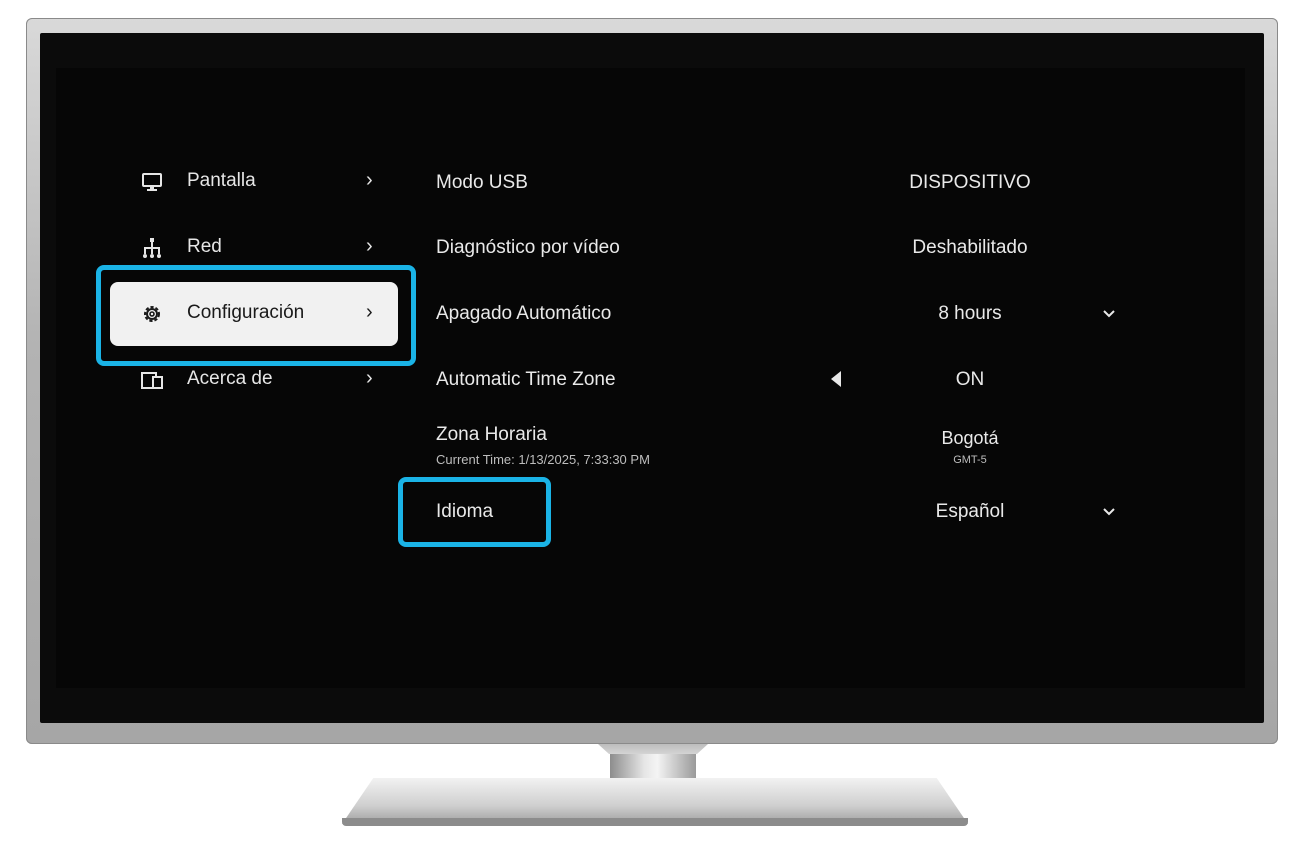 This screenshot has width=1298, height=842. What do you see at coordinates (474, 512) in the screenshot?
I see `idioma-highlight-frame` at bounding box center [474, 512].